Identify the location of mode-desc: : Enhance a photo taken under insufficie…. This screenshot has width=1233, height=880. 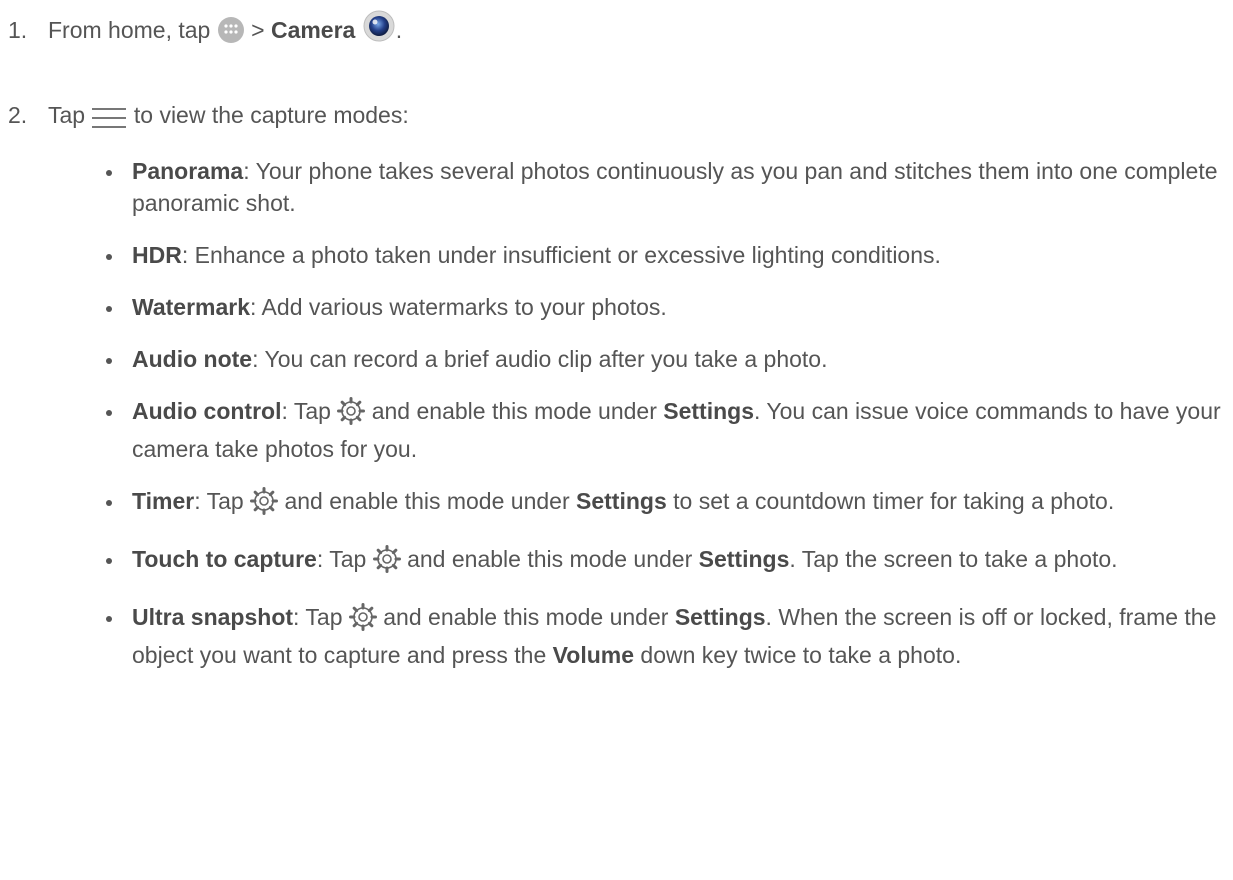
(561, 255).